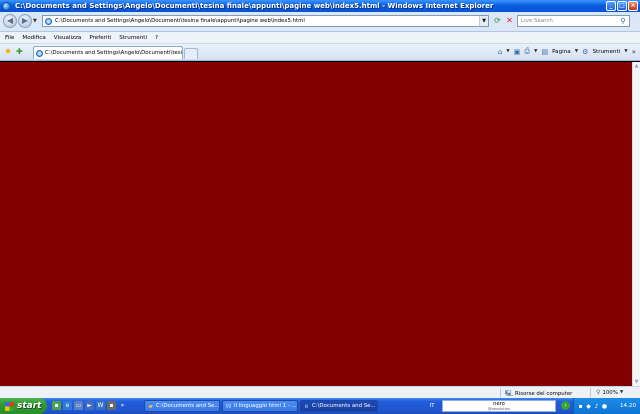 This screenshot has width=640, height=414. I want to click on refresh-icon: ⟳, so click(497, 21).